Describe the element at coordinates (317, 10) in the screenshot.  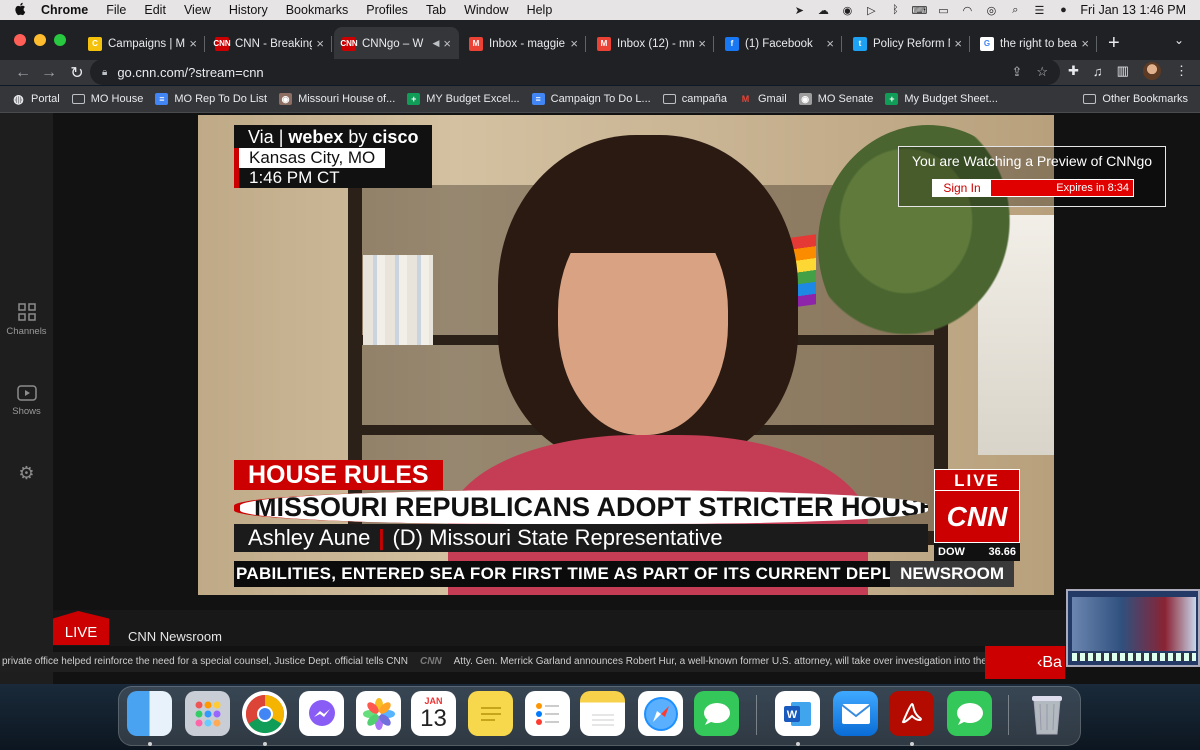
I see `menu-bookmarks: Bookmarks` at that location.